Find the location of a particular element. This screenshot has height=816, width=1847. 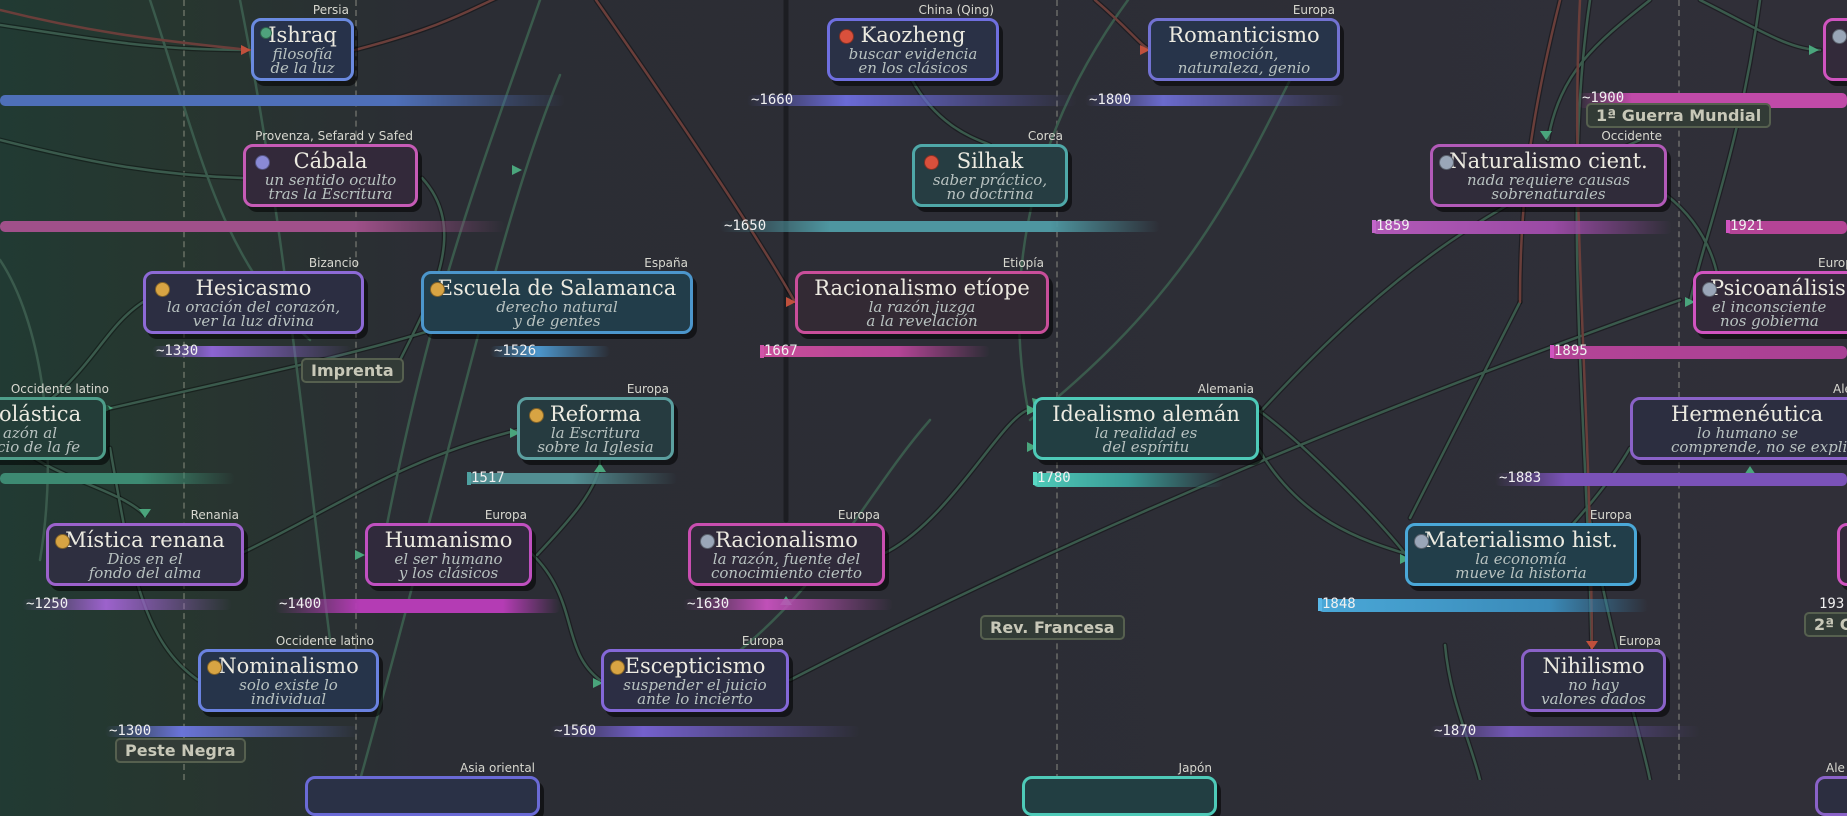

node-title: Racionalismo etíope is located at coordinates (922, 288).